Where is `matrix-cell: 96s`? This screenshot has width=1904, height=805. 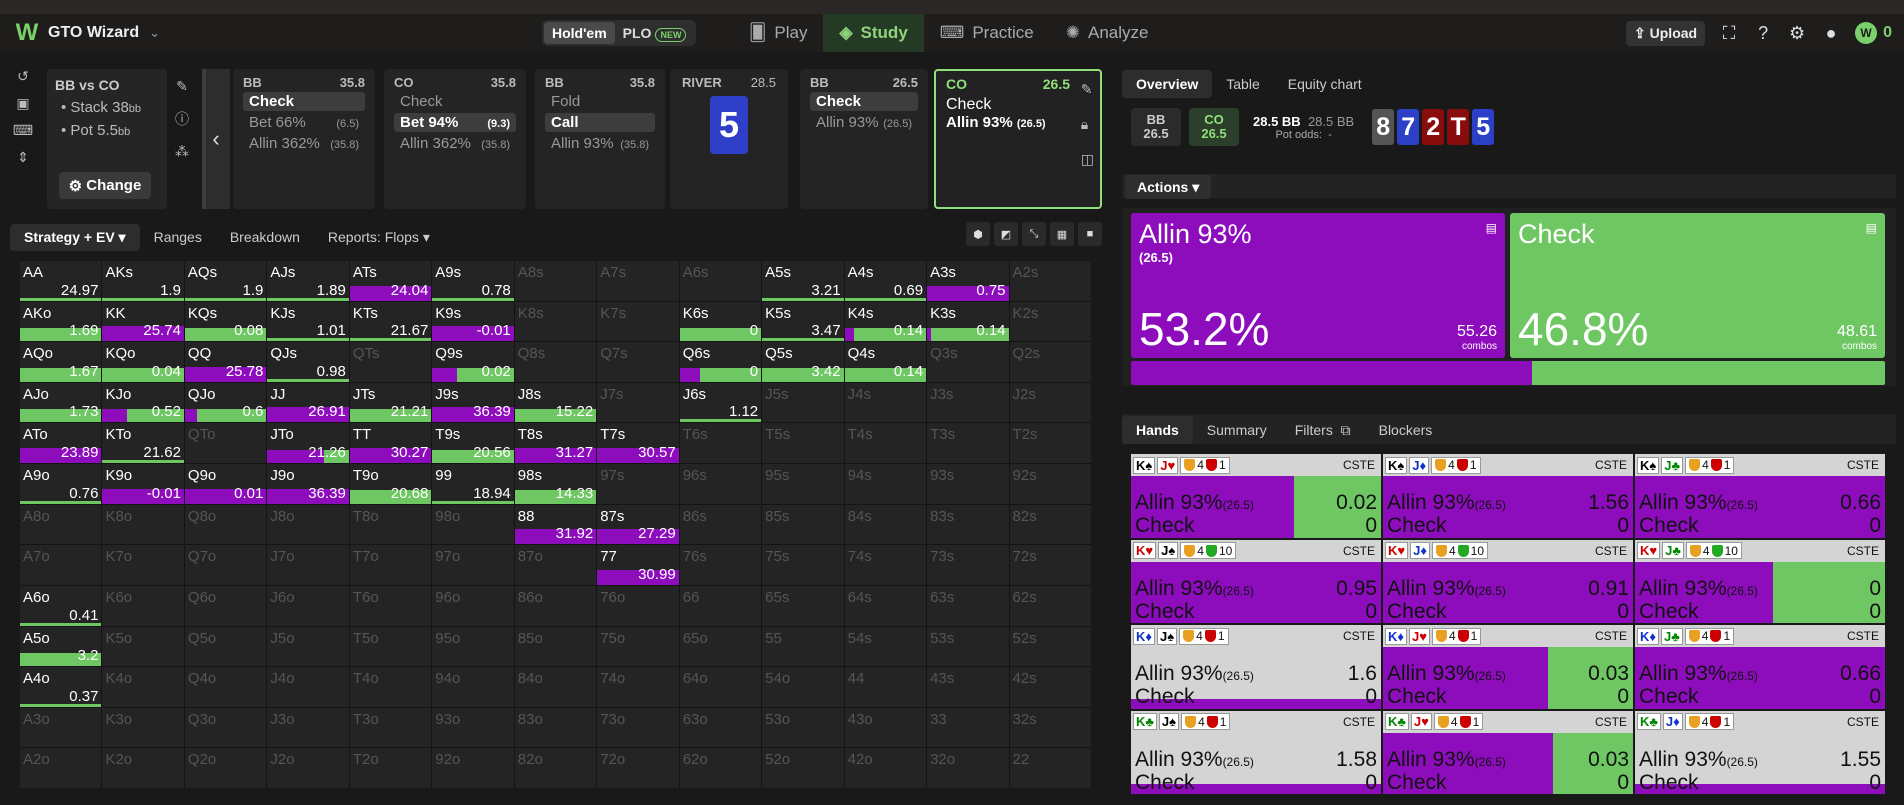 matrix-cell: 96s is located at coordinates (720, 484).